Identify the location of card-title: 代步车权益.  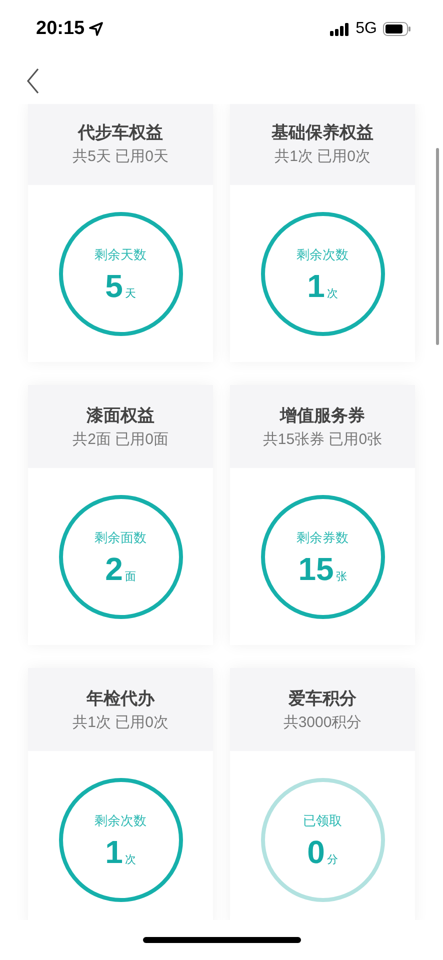
(120, 133).